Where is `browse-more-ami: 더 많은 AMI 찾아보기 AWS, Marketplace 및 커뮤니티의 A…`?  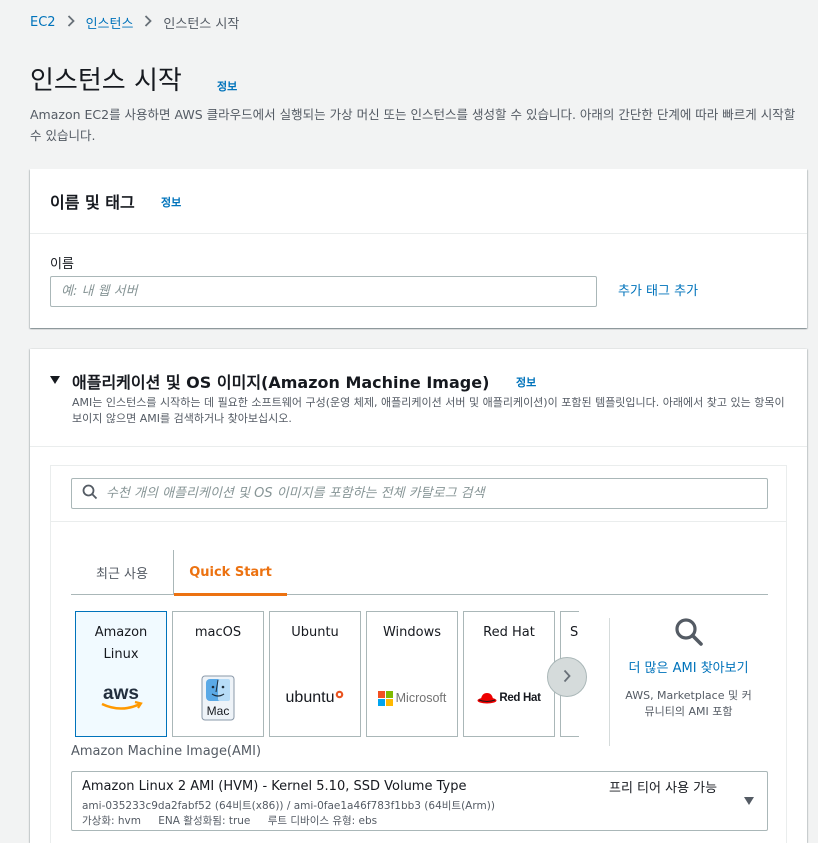
browse-more-ami: 더 많은 AMI 찾아보기 AWS, Marketplace 및 커뮤니티의 A… is located at coordinates (688, 668).